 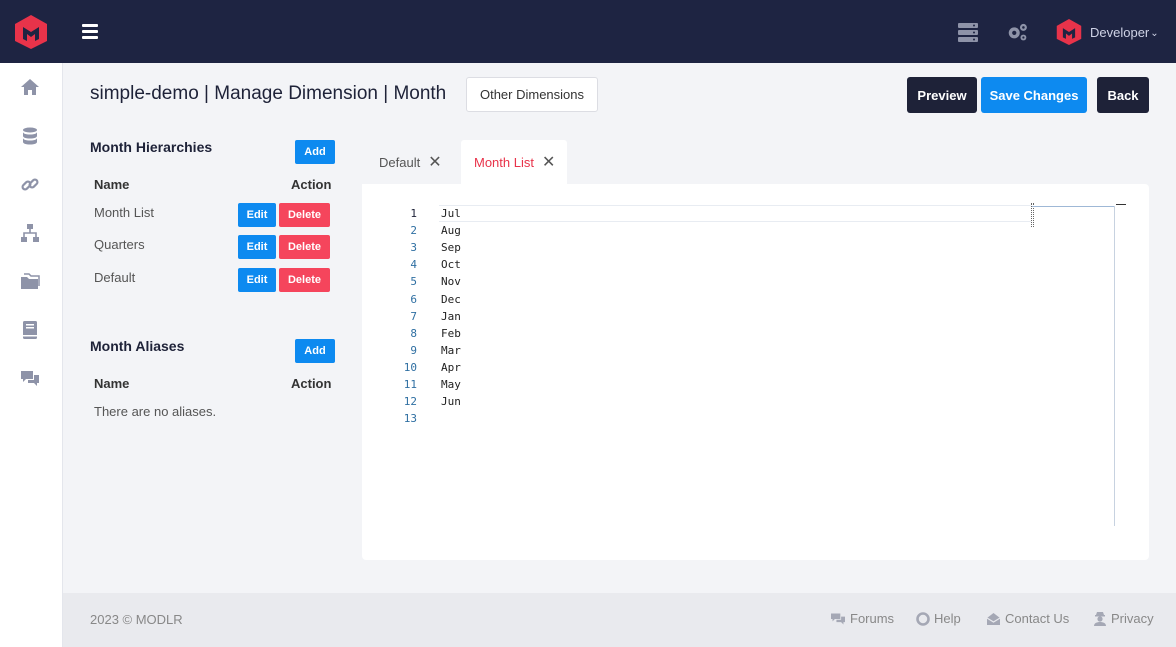 I want to click on overview-ruler-marker, so click(x=1121, y=204).